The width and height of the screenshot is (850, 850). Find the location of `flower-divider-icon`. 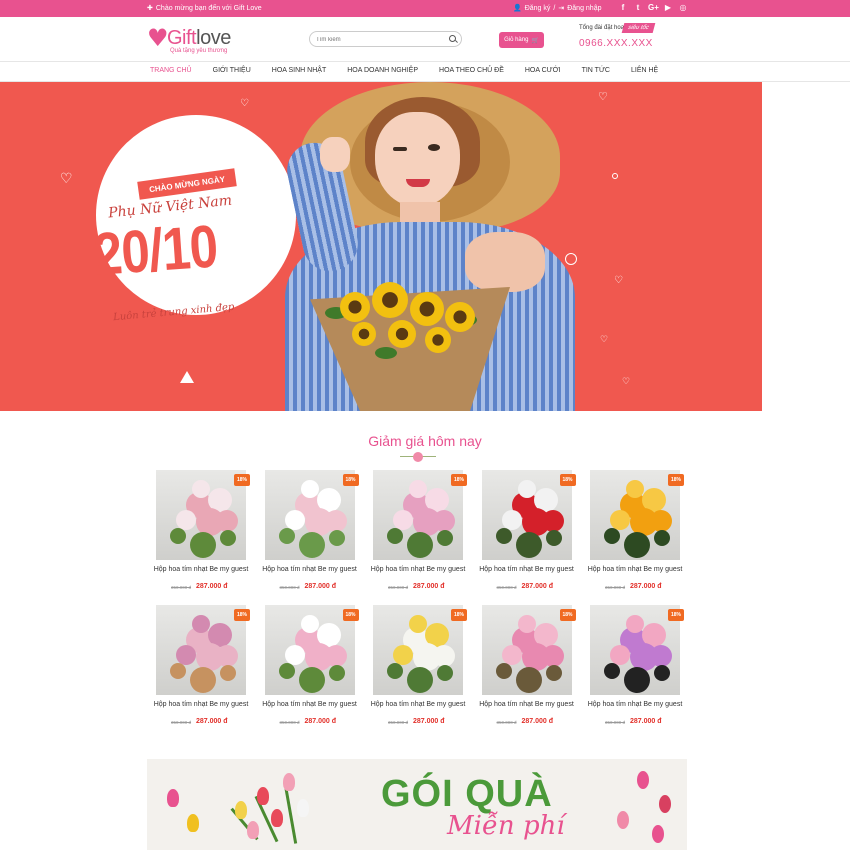

flower-divider-icon is located at coordinates (418, 457).